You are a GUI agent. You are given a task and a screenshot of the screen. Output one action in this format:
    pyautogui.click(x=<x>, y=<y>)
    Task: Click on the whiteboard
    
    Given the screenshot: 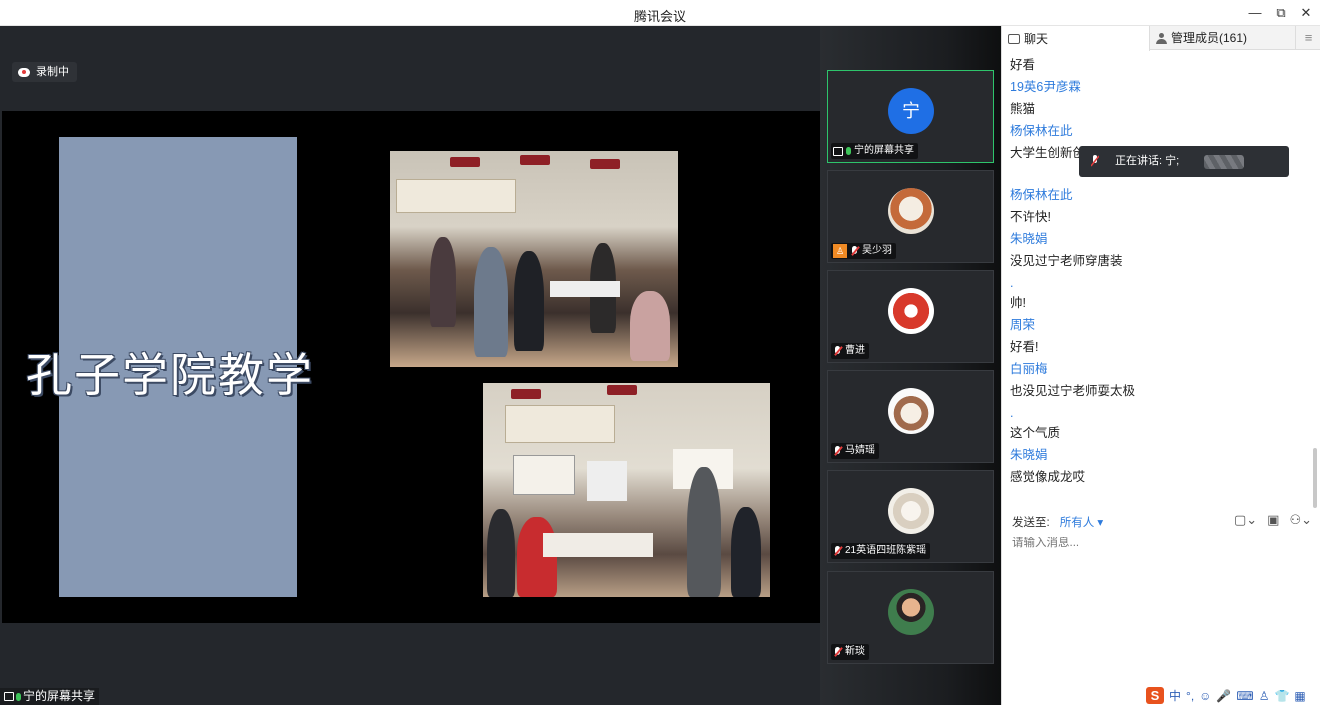 What is the action you would take?
    pyautogui.click(x=544, y=475)
    